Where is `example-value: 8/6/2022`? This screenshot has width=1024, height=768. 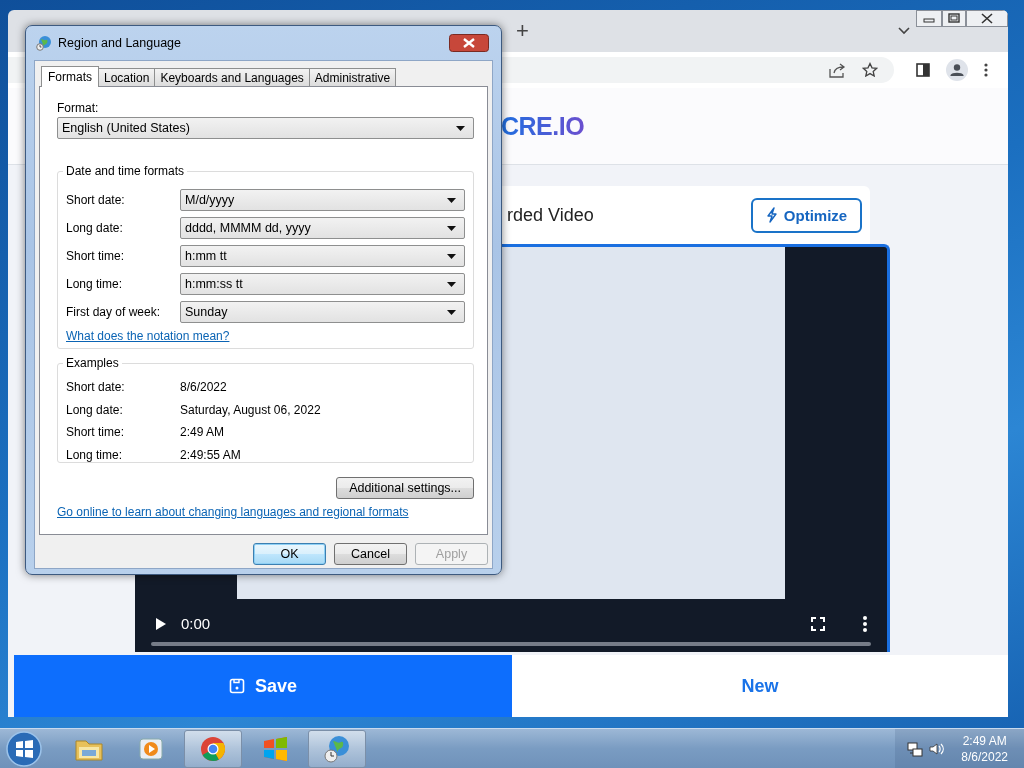 example-value: 8/6/2022 is located at coordinates (203, 387).